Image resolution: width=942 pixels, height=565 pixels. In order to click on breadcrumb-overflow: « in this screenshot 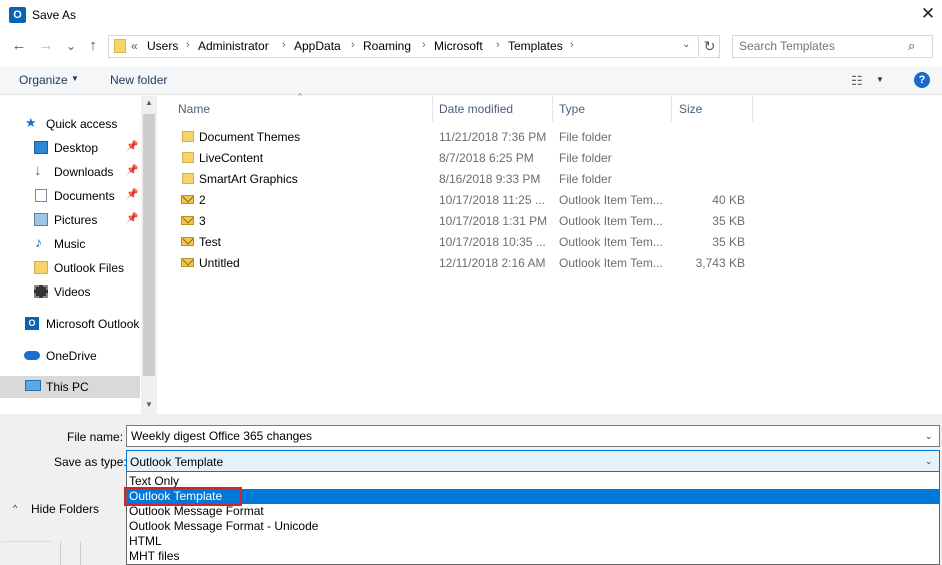, I will do `click(134, 46)`.